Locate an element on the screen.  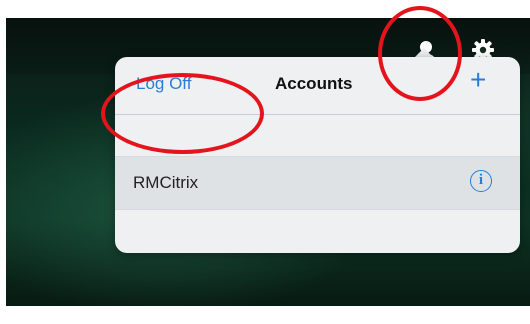
annotation-circle-logoff is located at coordinates (182, 113).